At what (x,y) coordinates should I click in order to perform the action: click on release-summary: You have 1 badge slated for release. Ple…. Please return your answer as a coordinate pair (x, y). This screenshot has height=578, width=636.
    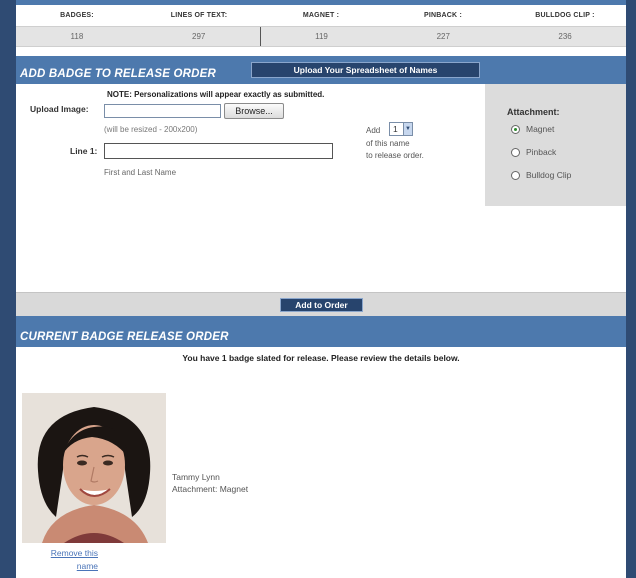
    Looking at the image, I should click on (321, 358).